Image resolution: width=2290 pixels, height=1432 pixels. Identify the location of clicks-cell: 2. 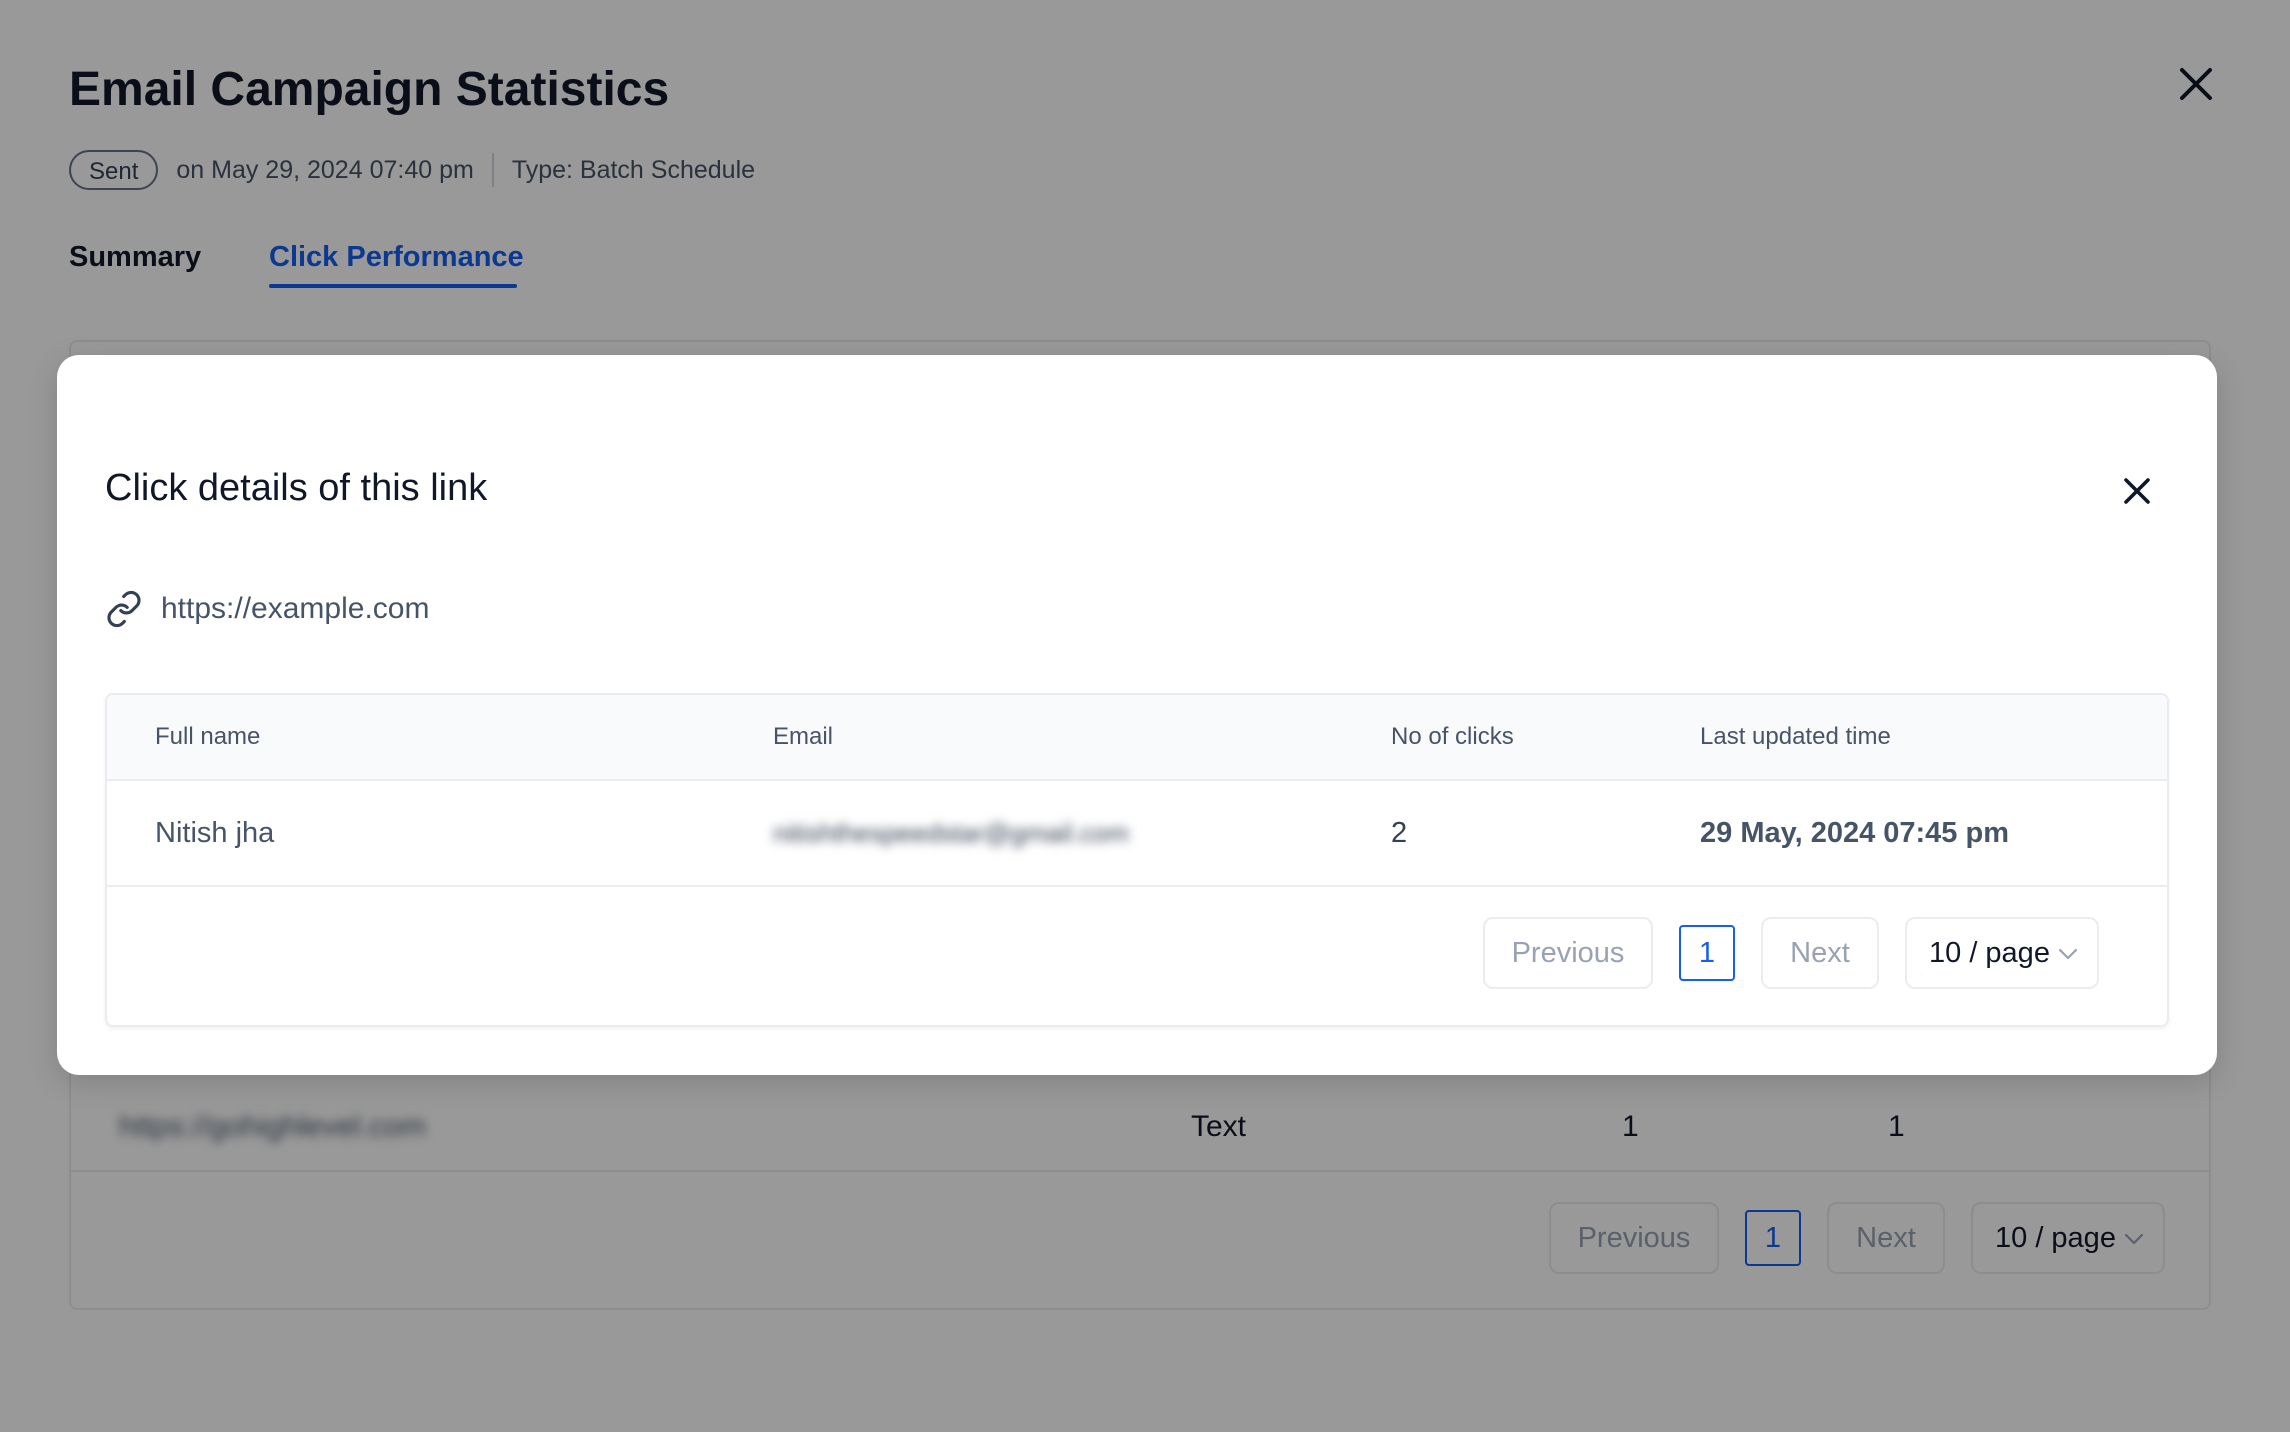
(1399, 833).